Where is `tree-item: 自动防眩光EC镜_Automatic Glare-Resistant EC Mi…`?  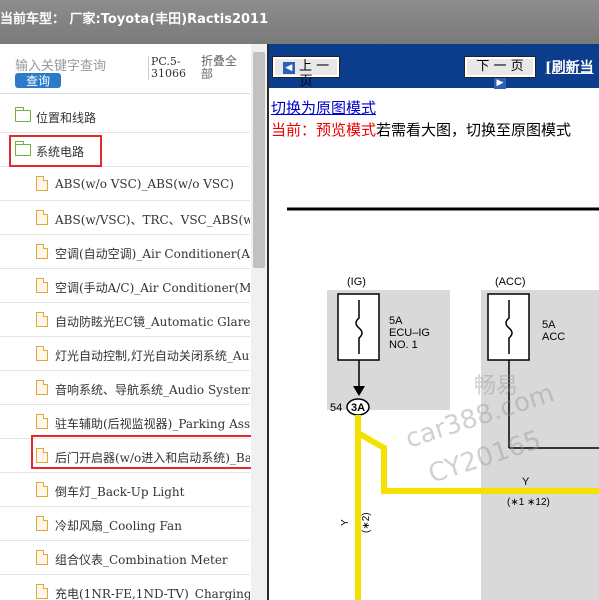
tree-item: 自动防眩光EC镜_Automatic Glare-Resistant EC Mi… is located at coordinates (125, 320).